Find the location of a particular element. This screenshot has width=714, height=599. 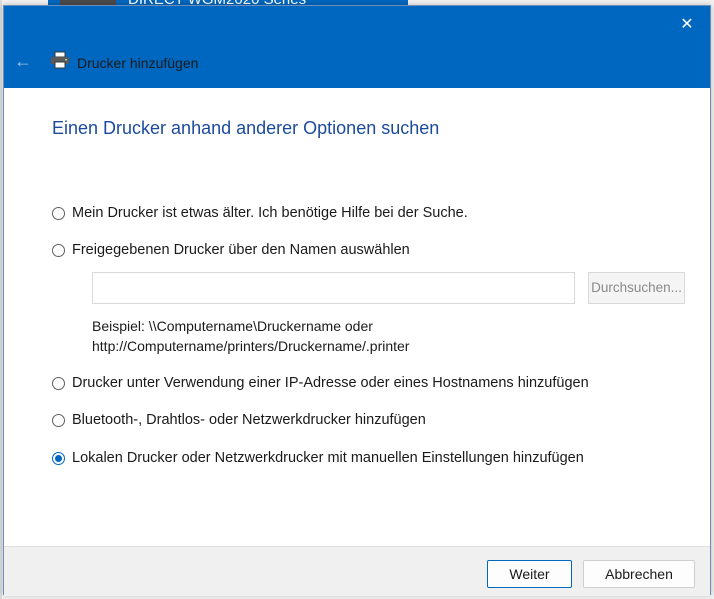

radio-ip-address is located at coordinates (58, 383).